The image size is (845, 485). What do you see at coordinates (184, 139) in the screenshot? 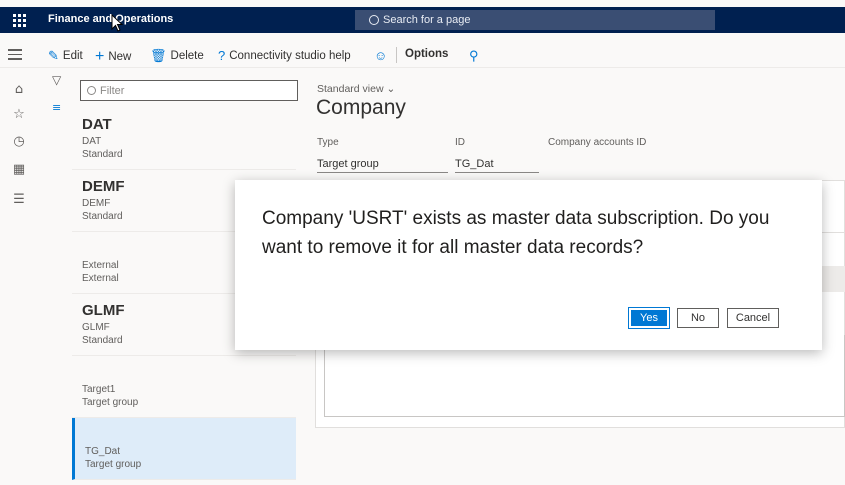
I see `list-item: DAT DAT Standard` at bounding box center [184, 139].